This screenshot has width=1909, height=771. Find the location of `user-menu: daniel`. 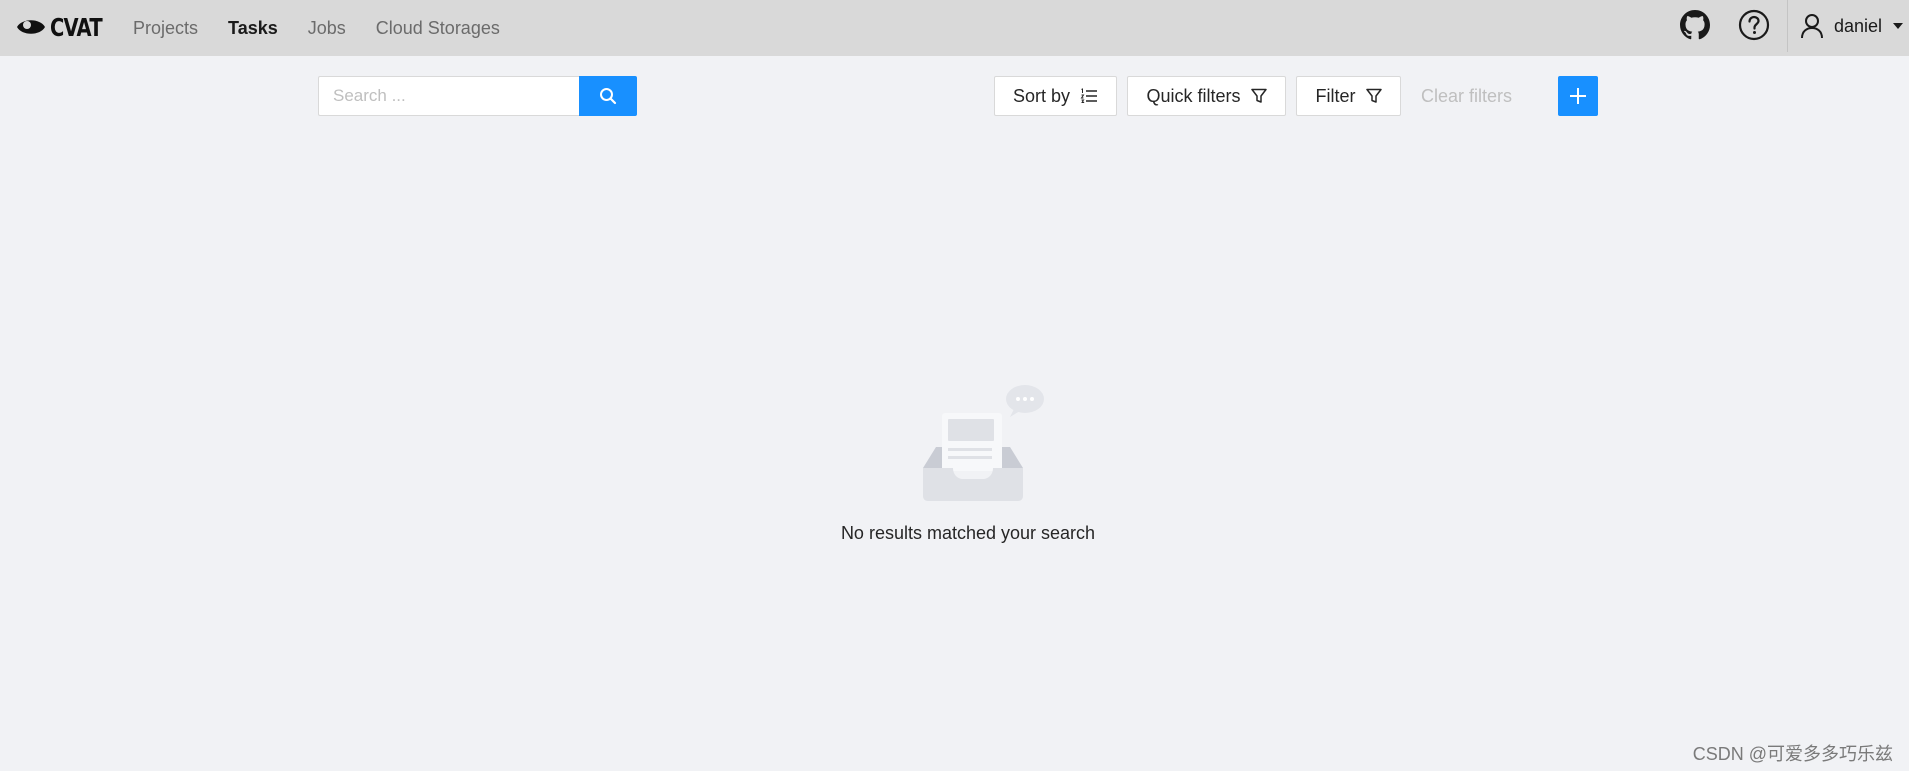

user-menu: daniel is located at coordinates (1852, 26).